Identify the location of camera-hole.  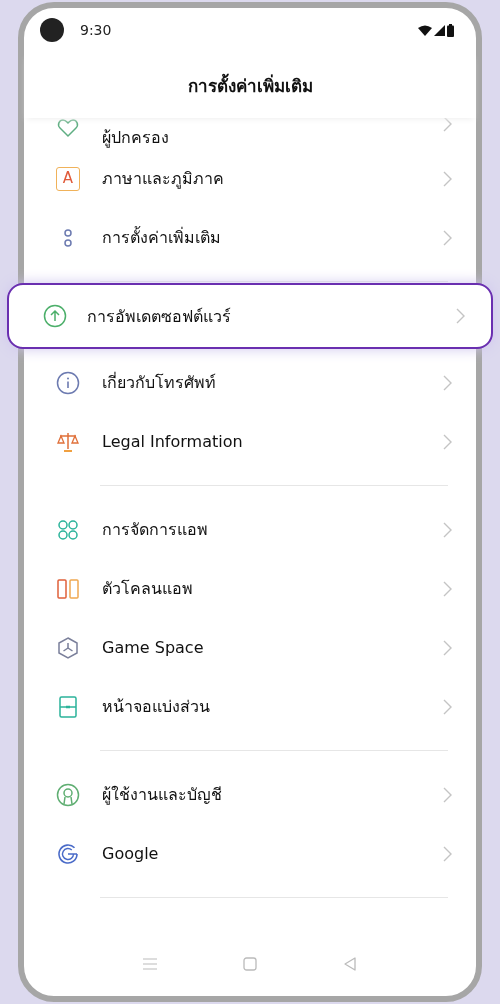
(52, 30).